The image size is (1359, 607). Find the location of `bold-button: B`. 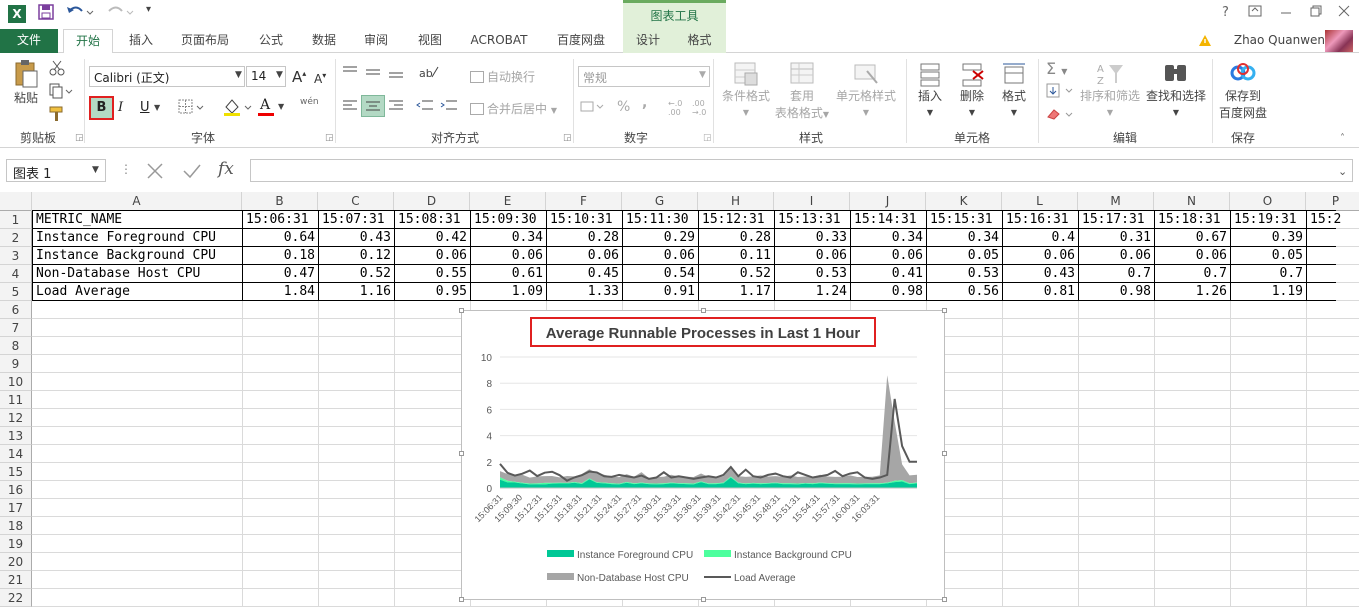

bold-button: B is located at coordinates (101, 108).